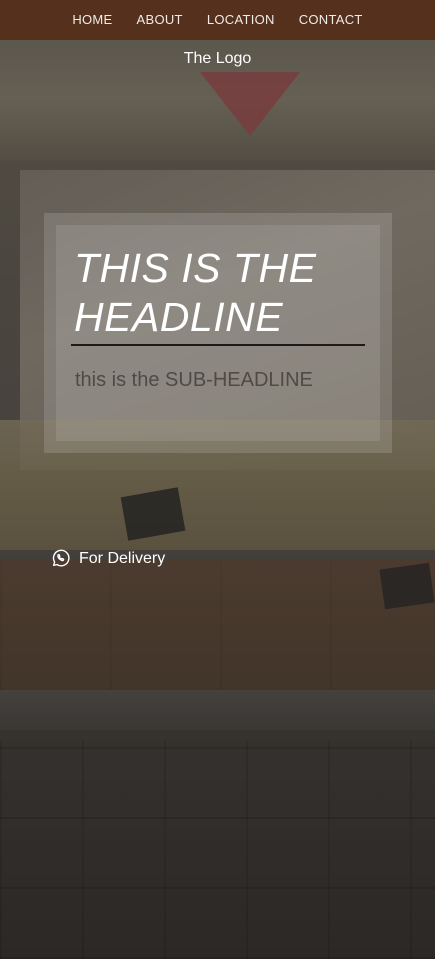 Image resolution: width=435 pixels, height=959 pixels. I want to click on hero-headline: THIS IS THE HEADLINE, so click(224, 293).